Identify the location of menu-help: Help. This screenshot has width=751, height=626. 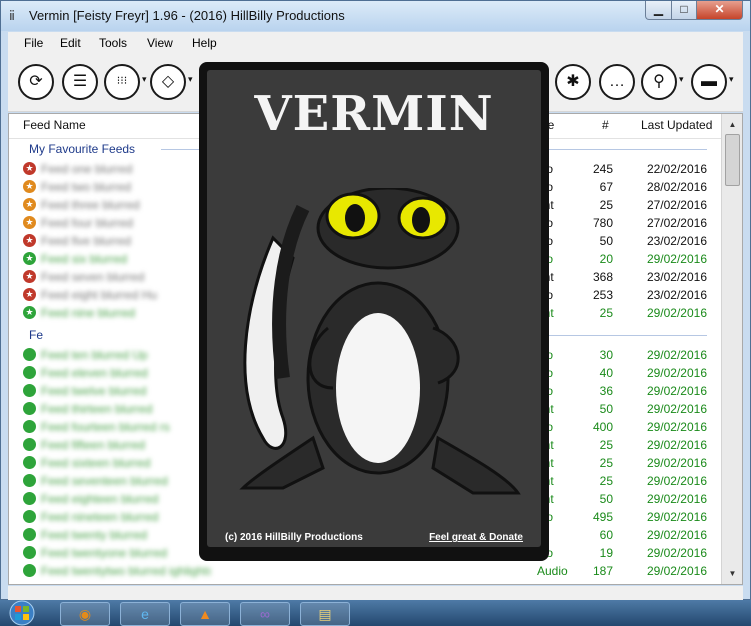
(204, 43).